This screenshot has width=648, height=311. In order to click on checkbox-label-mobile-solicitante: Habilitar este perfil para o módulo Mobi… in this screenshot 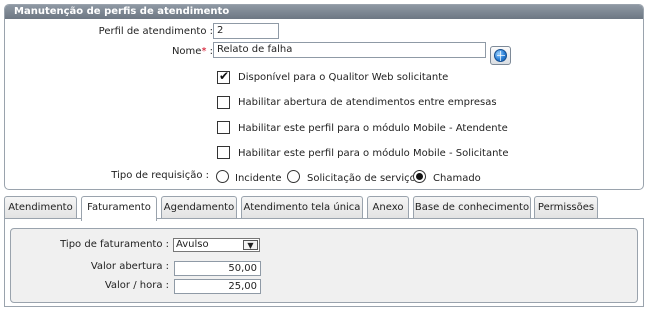, I will do `click(373, 153)`.